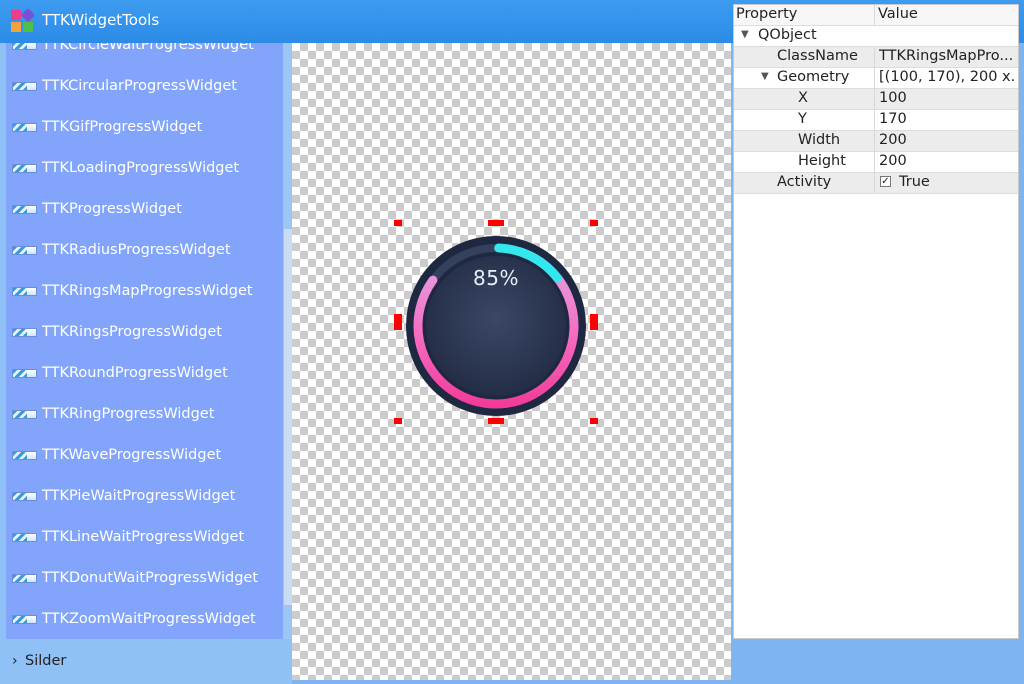  I want to click on list-item: TTKGifProgressWidget, so click(144, 129).